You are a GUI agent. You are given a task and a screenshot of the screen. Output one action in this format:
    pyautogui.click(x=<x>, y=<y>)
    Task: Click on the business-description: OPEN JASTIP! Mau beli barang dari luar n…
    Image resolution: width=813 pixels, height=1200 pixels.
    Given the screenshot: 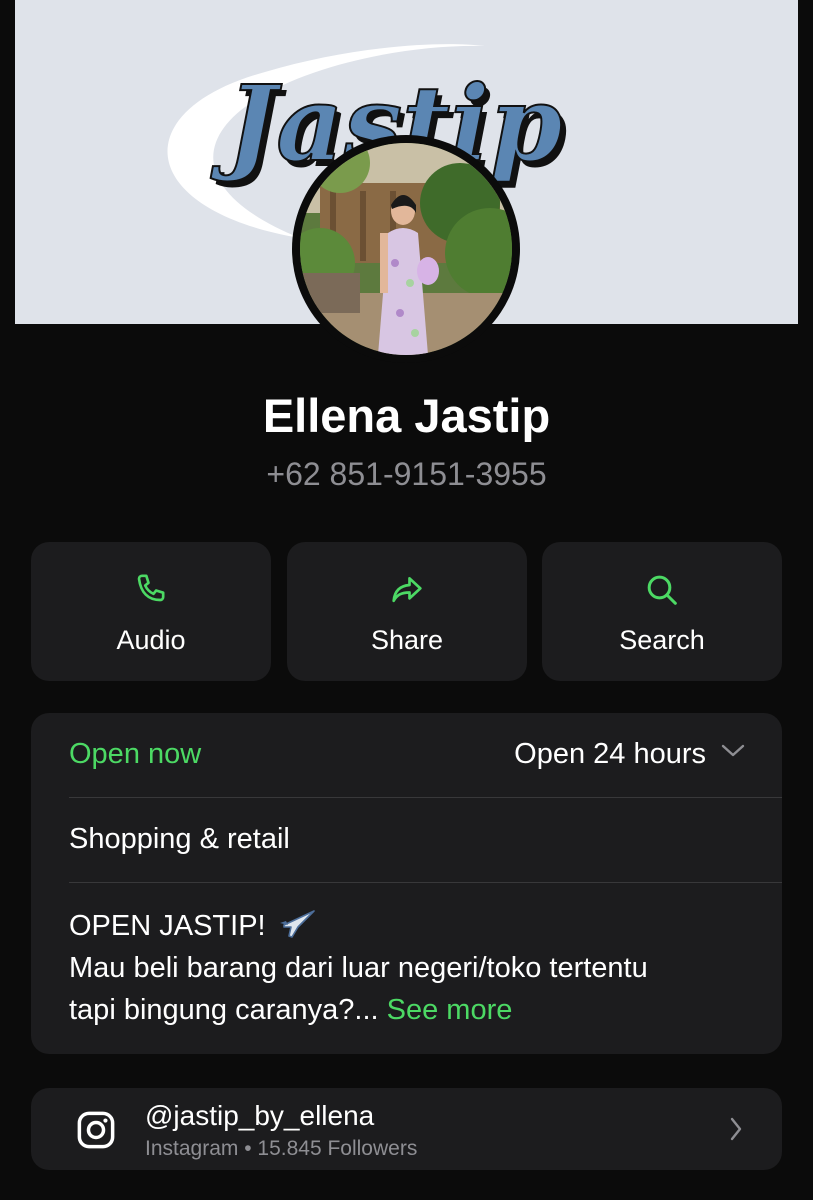 What is the action you would take?
    pyautogui.click(x=410, y=968)
    